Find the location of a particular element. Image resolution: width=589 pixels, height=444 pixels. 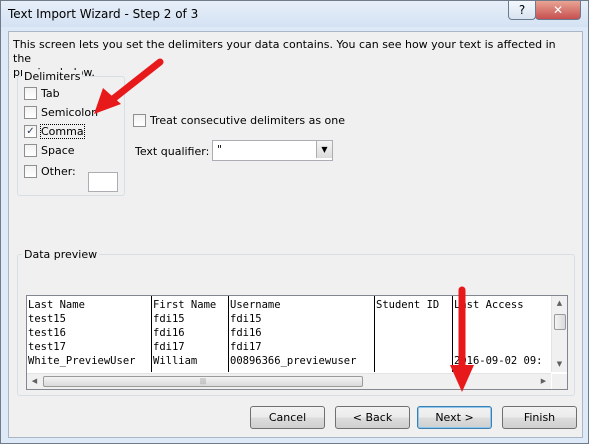

consecutive-option: Treat consecutive delimiters as one is located at coordinates (239, 120).